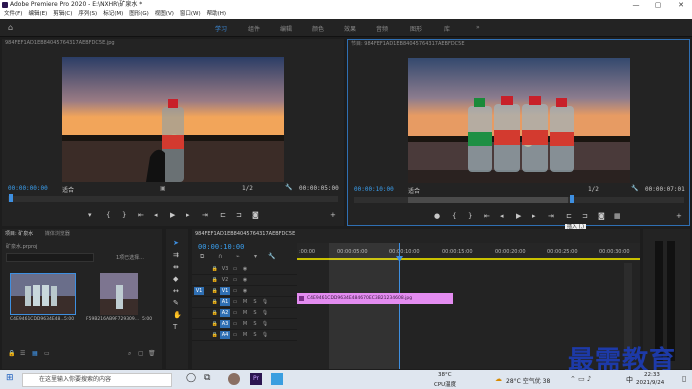  Describe the element at coordinates (173, 199) in the screenshot. I see `source-scrub-bar` at that location.